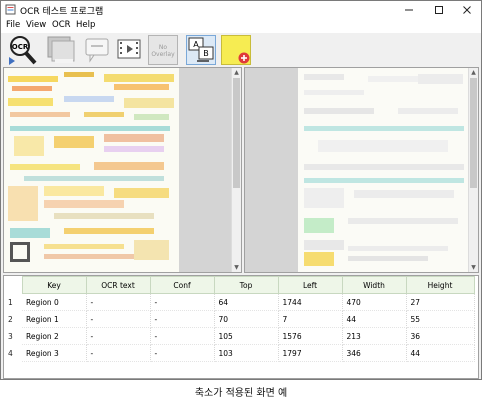 Image resolution: width=482 pixels, height=406 pixels. I want to click on column-header-top: Top, so click(246, 285).